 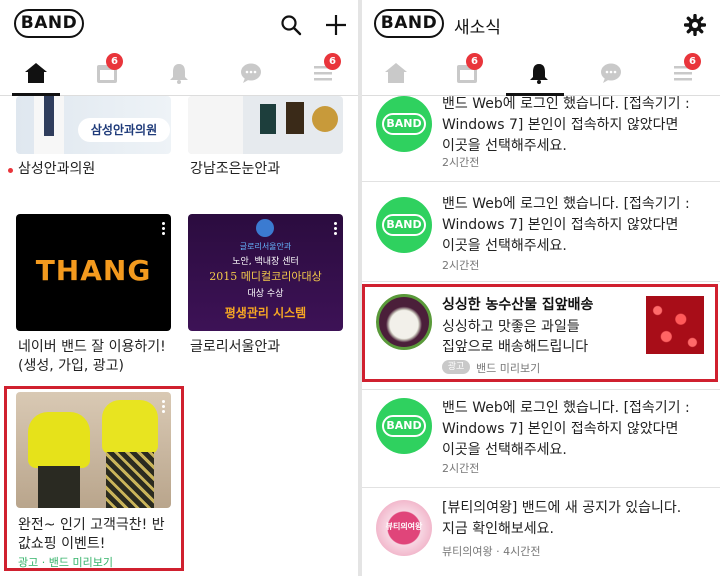 I want to click on band-thumbnail: 삼성안과의원, so click(x=93, y=125).